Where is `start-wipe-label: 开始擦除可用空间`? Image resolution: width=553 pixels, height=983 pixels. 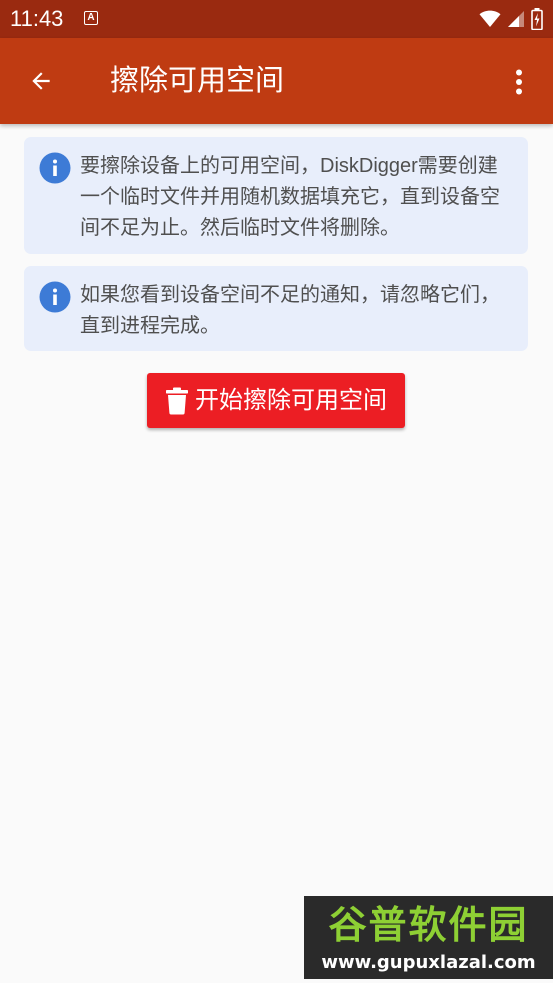
start-wipe-label: 开始擦除可用空间 is located at coordinates (291, 400).